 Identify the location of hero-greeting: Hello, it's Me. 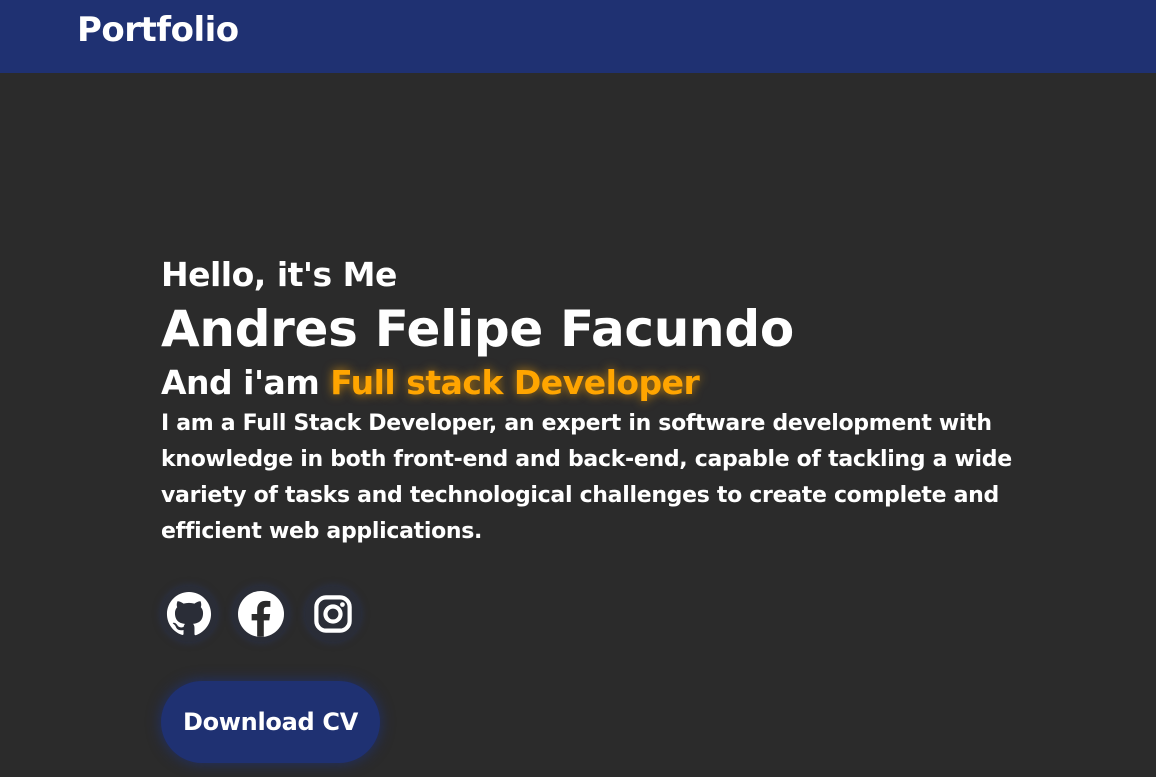
(279, 274).